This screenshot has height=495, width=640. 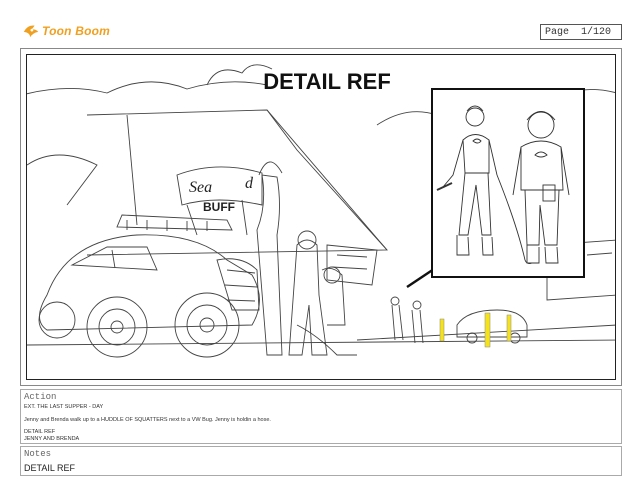 I want to click on notes-text: DETAIL REF, so click(x=50, y=468).